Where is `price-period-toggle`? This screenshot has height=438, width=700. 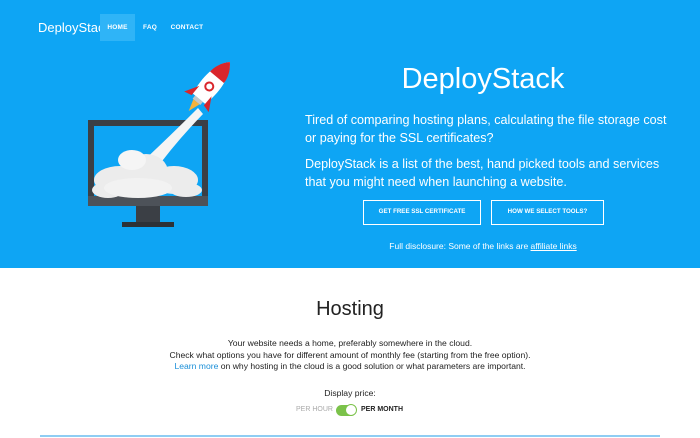 price-period-toggle is located at coordinates (346, 410).